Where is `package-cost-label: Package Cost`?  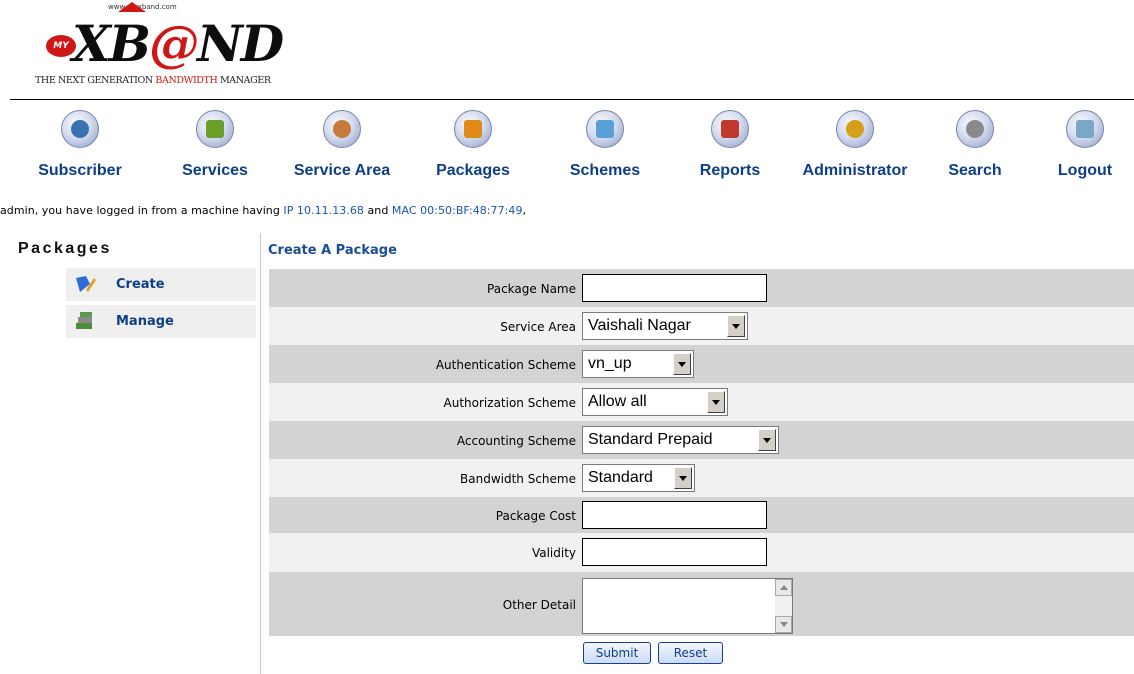
package-cost-label: Package Cost is located at coordinates (535, 516).